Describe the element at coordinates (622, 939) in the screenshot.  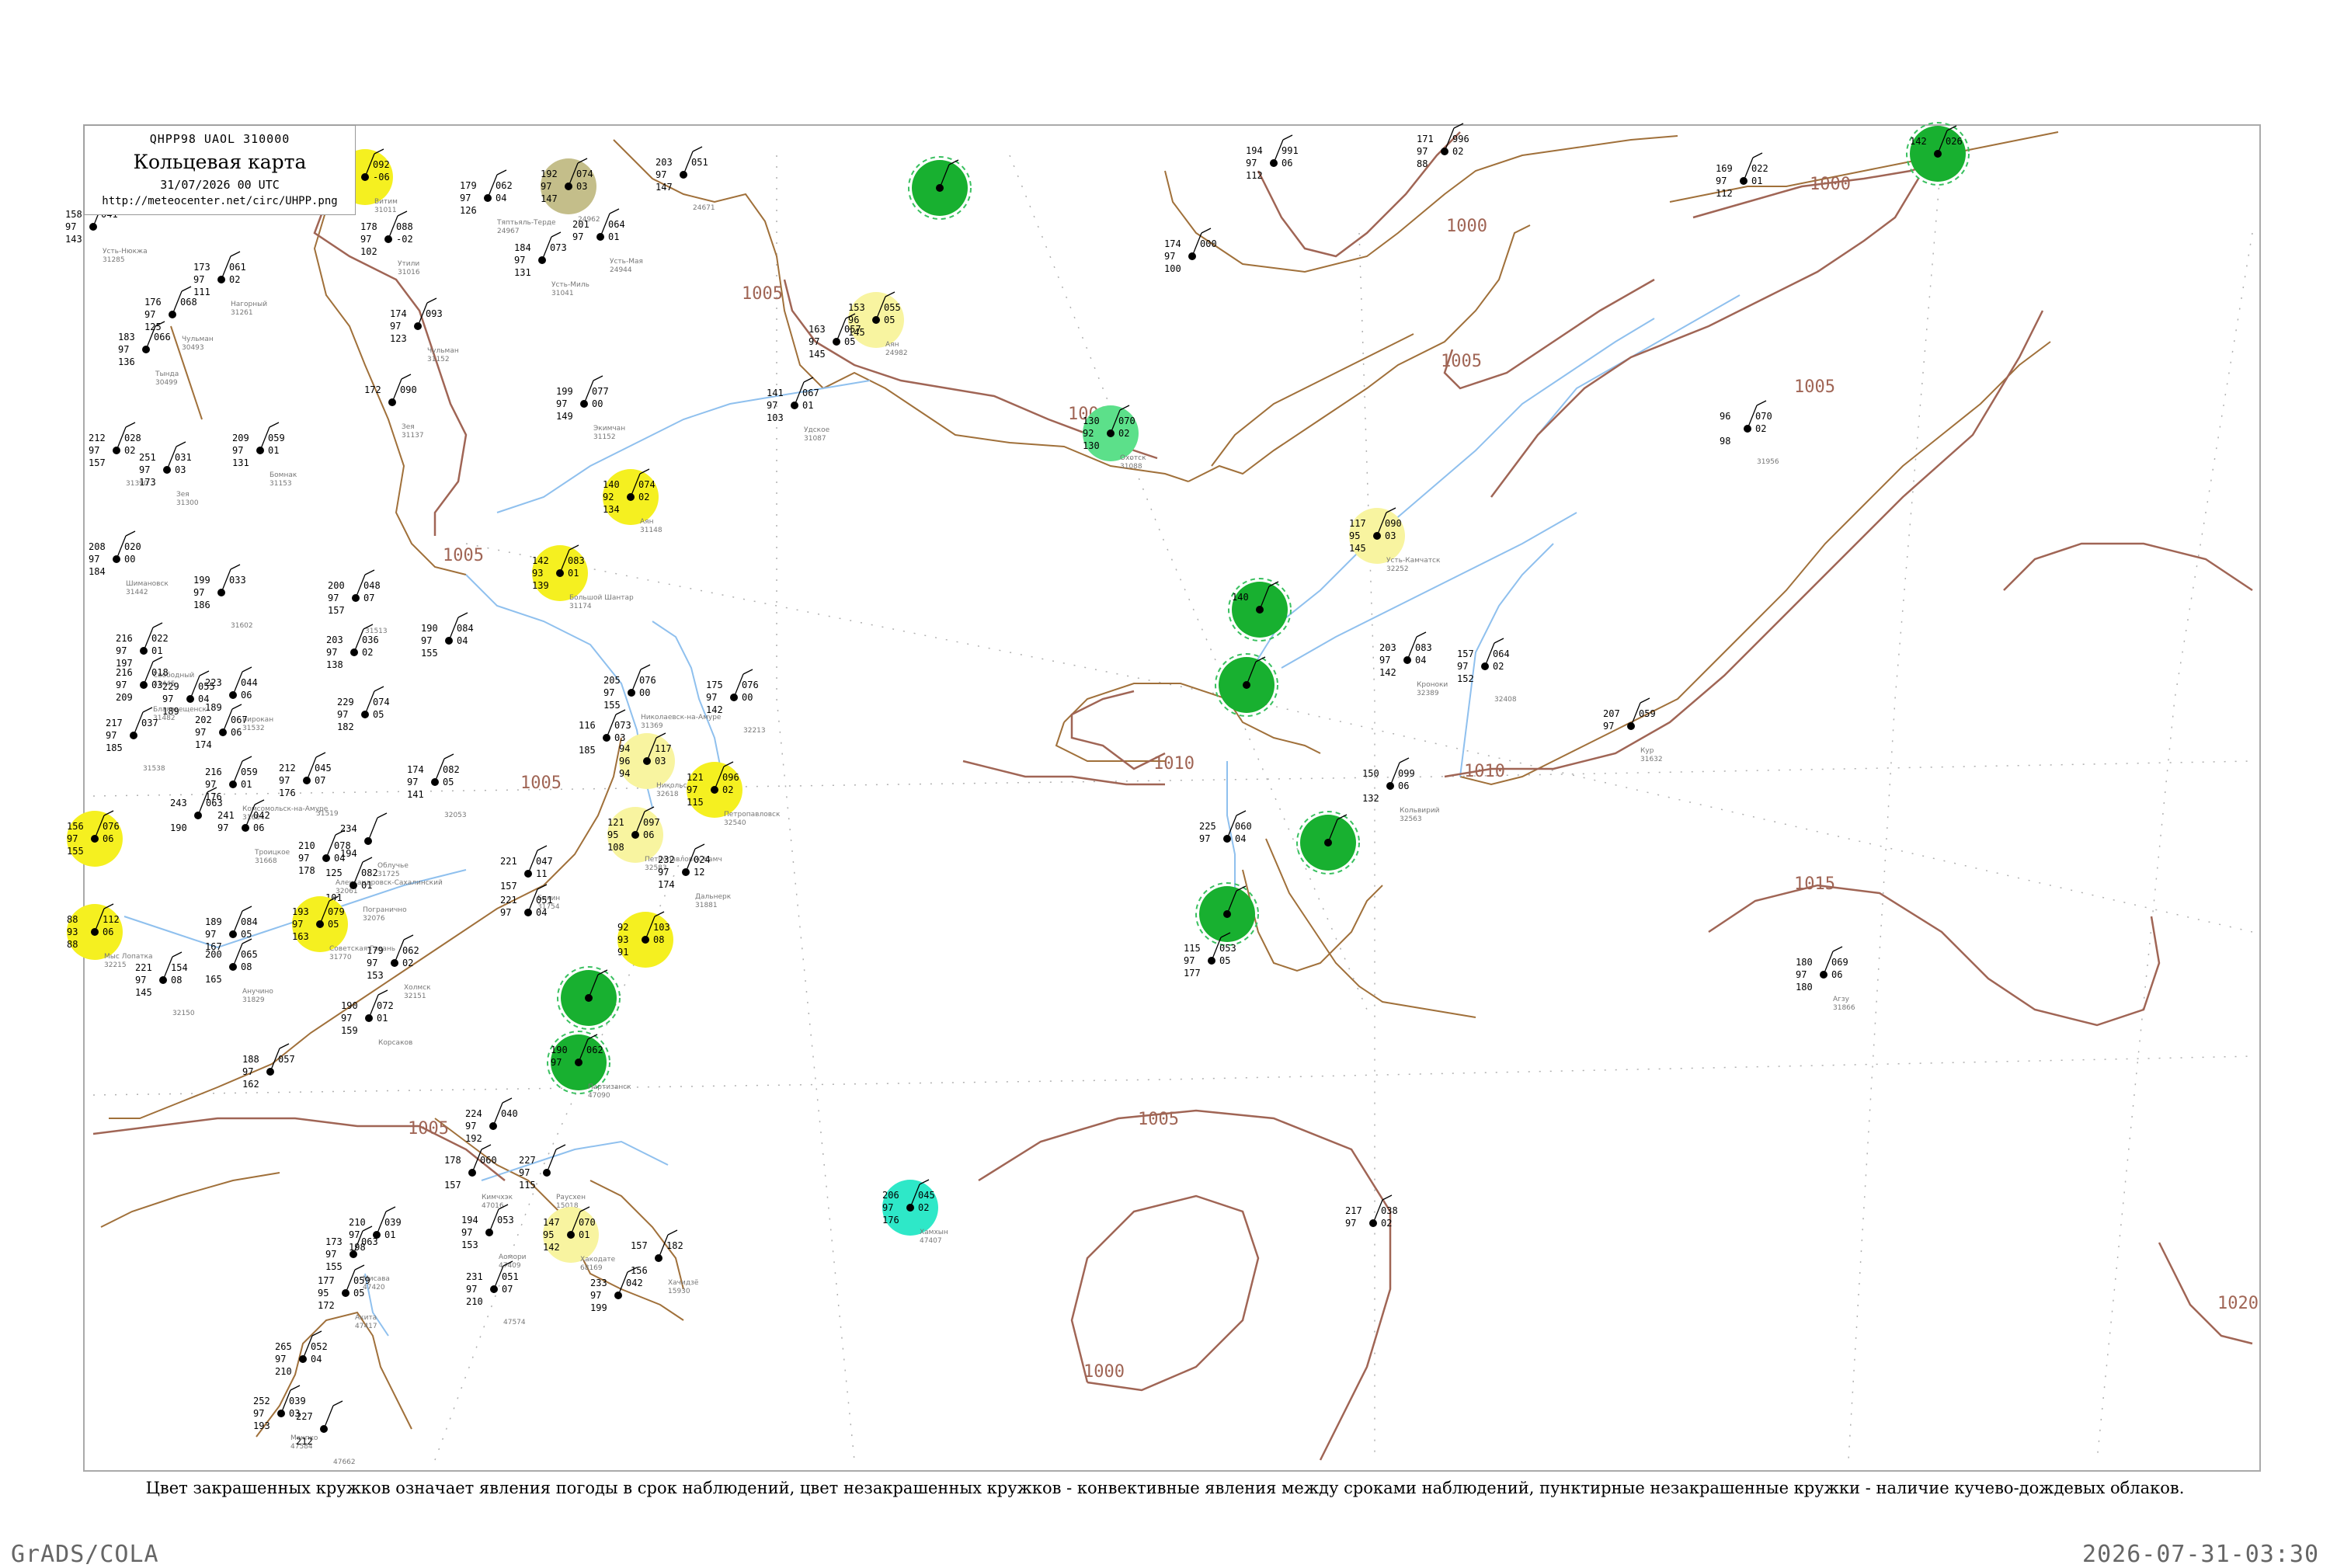
I see `dewpoint-value: 93` at that location.